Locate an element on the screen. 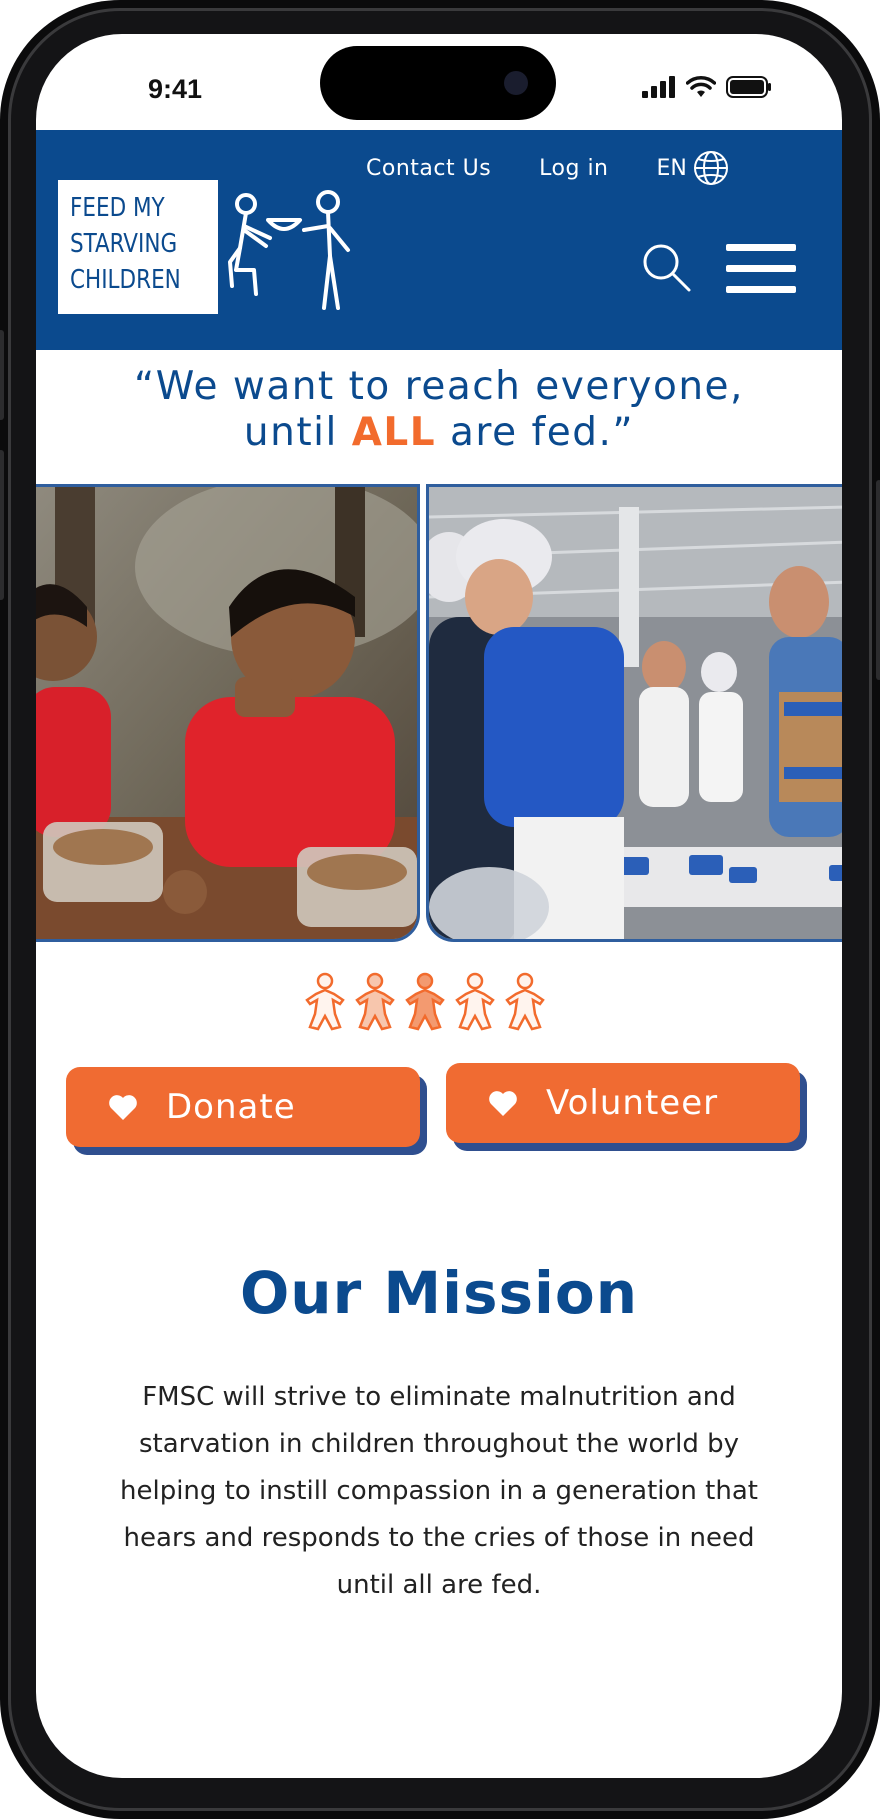  menu-icon is located at coordinates (761, 269).